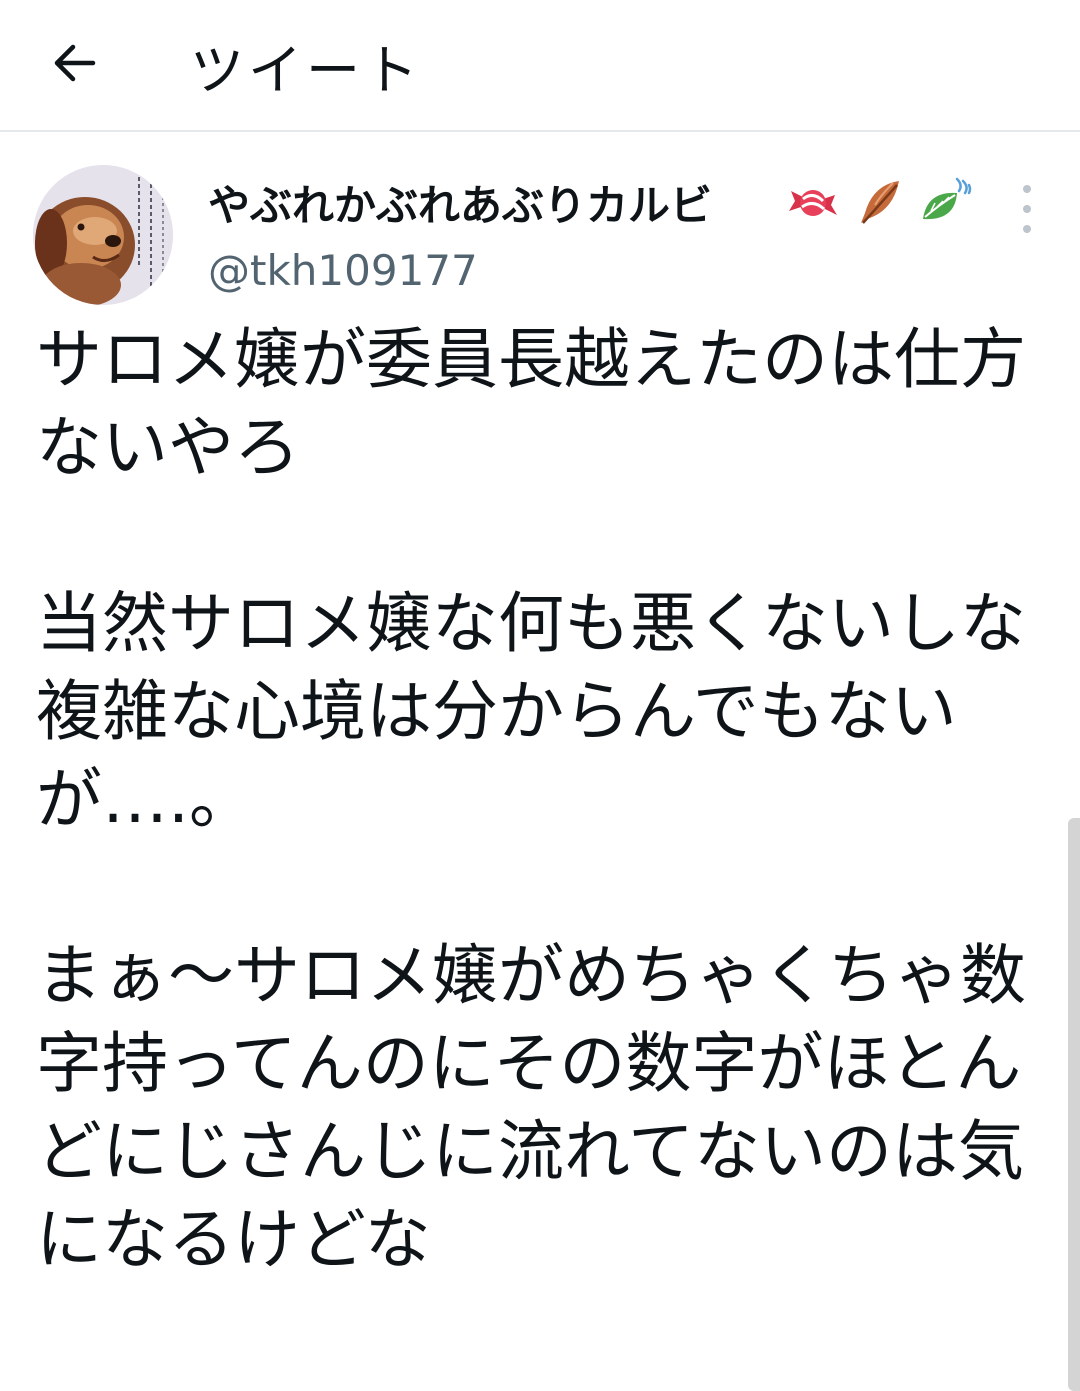 The width and height of the screenshot is (1080, 1391). Describe the element at coordinates (813, 203) in the screenshot. I see `candy-emoji` at that location.